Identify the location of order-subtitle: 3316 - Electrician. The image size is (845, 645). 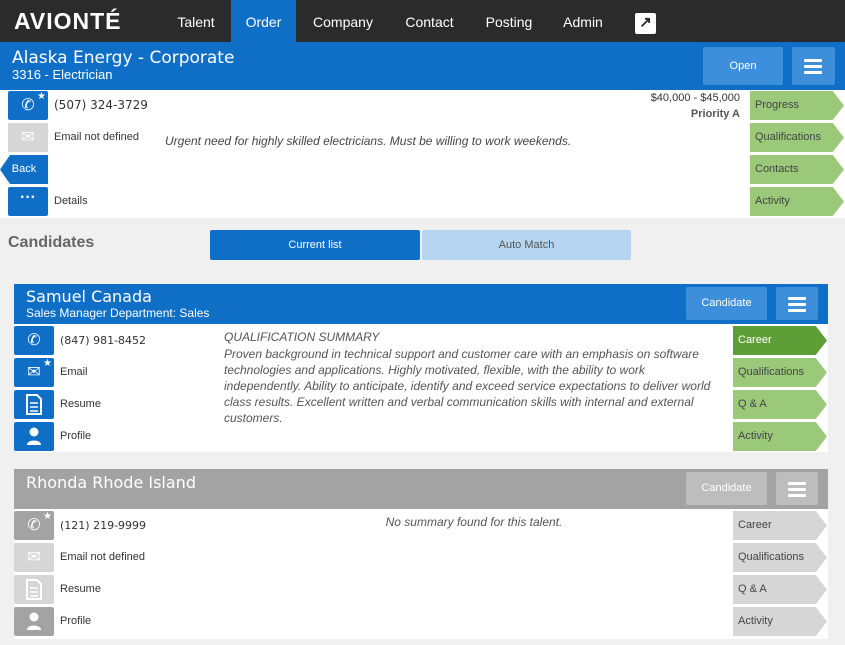
(62, 74).